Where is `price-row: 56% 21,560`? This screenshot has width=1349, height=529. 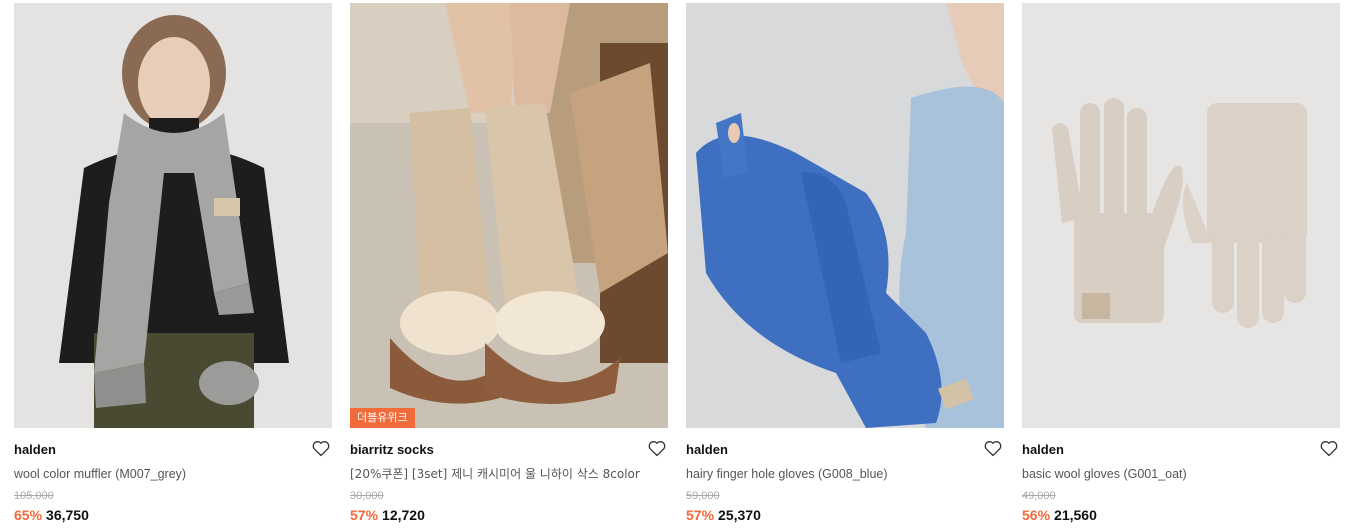 price-row: 56% 21,560 is located at coordinates (1181, 515).